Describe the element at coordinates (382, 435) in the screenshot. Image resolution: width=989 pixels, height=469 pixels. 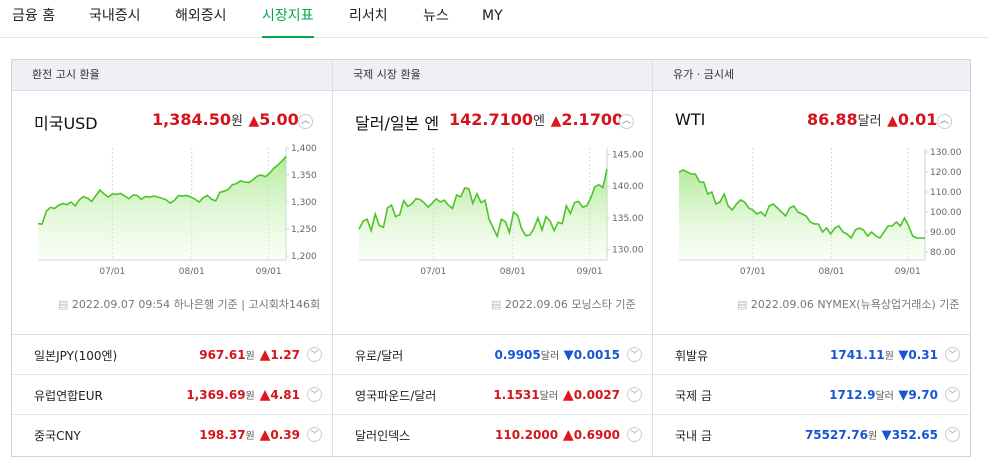
I see `list-item-name: 달러인덱스` at that location.